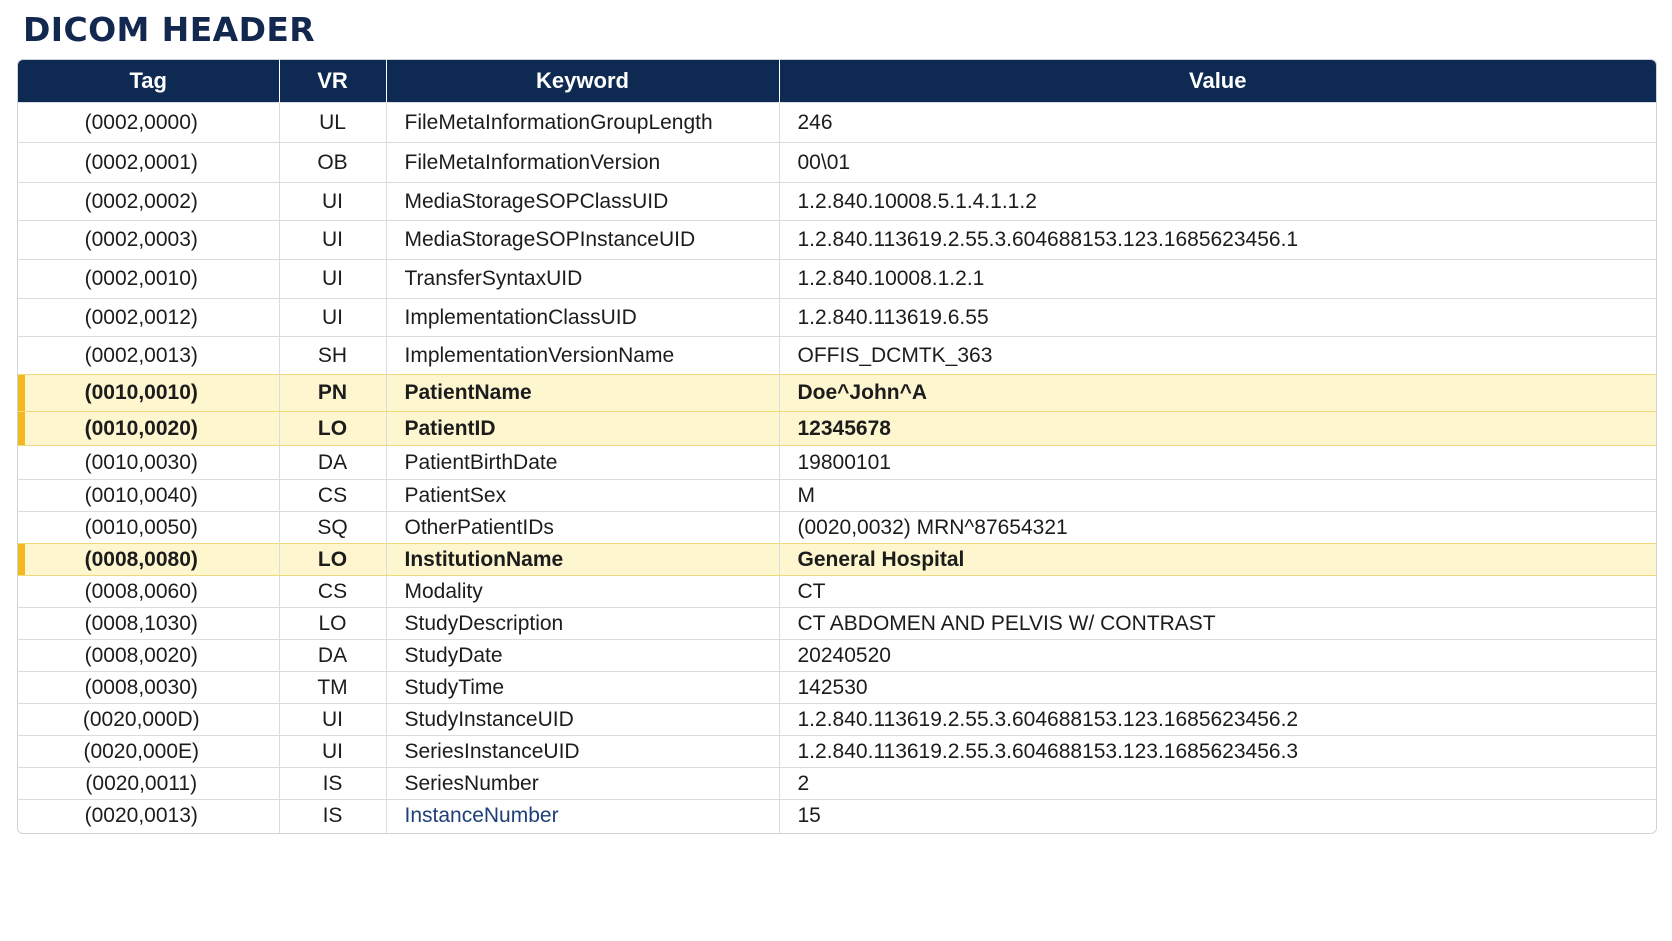 This screenshot has width=1672, height=941. What do you see at coordinates (583, 495) in the screenshot?
I see `keyword-cell: PatientSex` at bounding box center [583, 495].